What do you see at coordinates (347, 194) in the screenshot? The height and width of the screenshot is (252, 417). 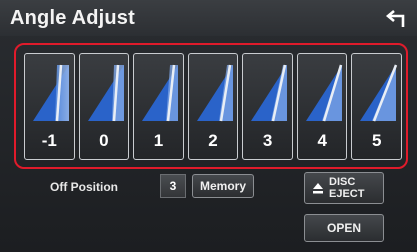 I see `disc-eject-line2: EJECT` at bounding box center [347, 194].